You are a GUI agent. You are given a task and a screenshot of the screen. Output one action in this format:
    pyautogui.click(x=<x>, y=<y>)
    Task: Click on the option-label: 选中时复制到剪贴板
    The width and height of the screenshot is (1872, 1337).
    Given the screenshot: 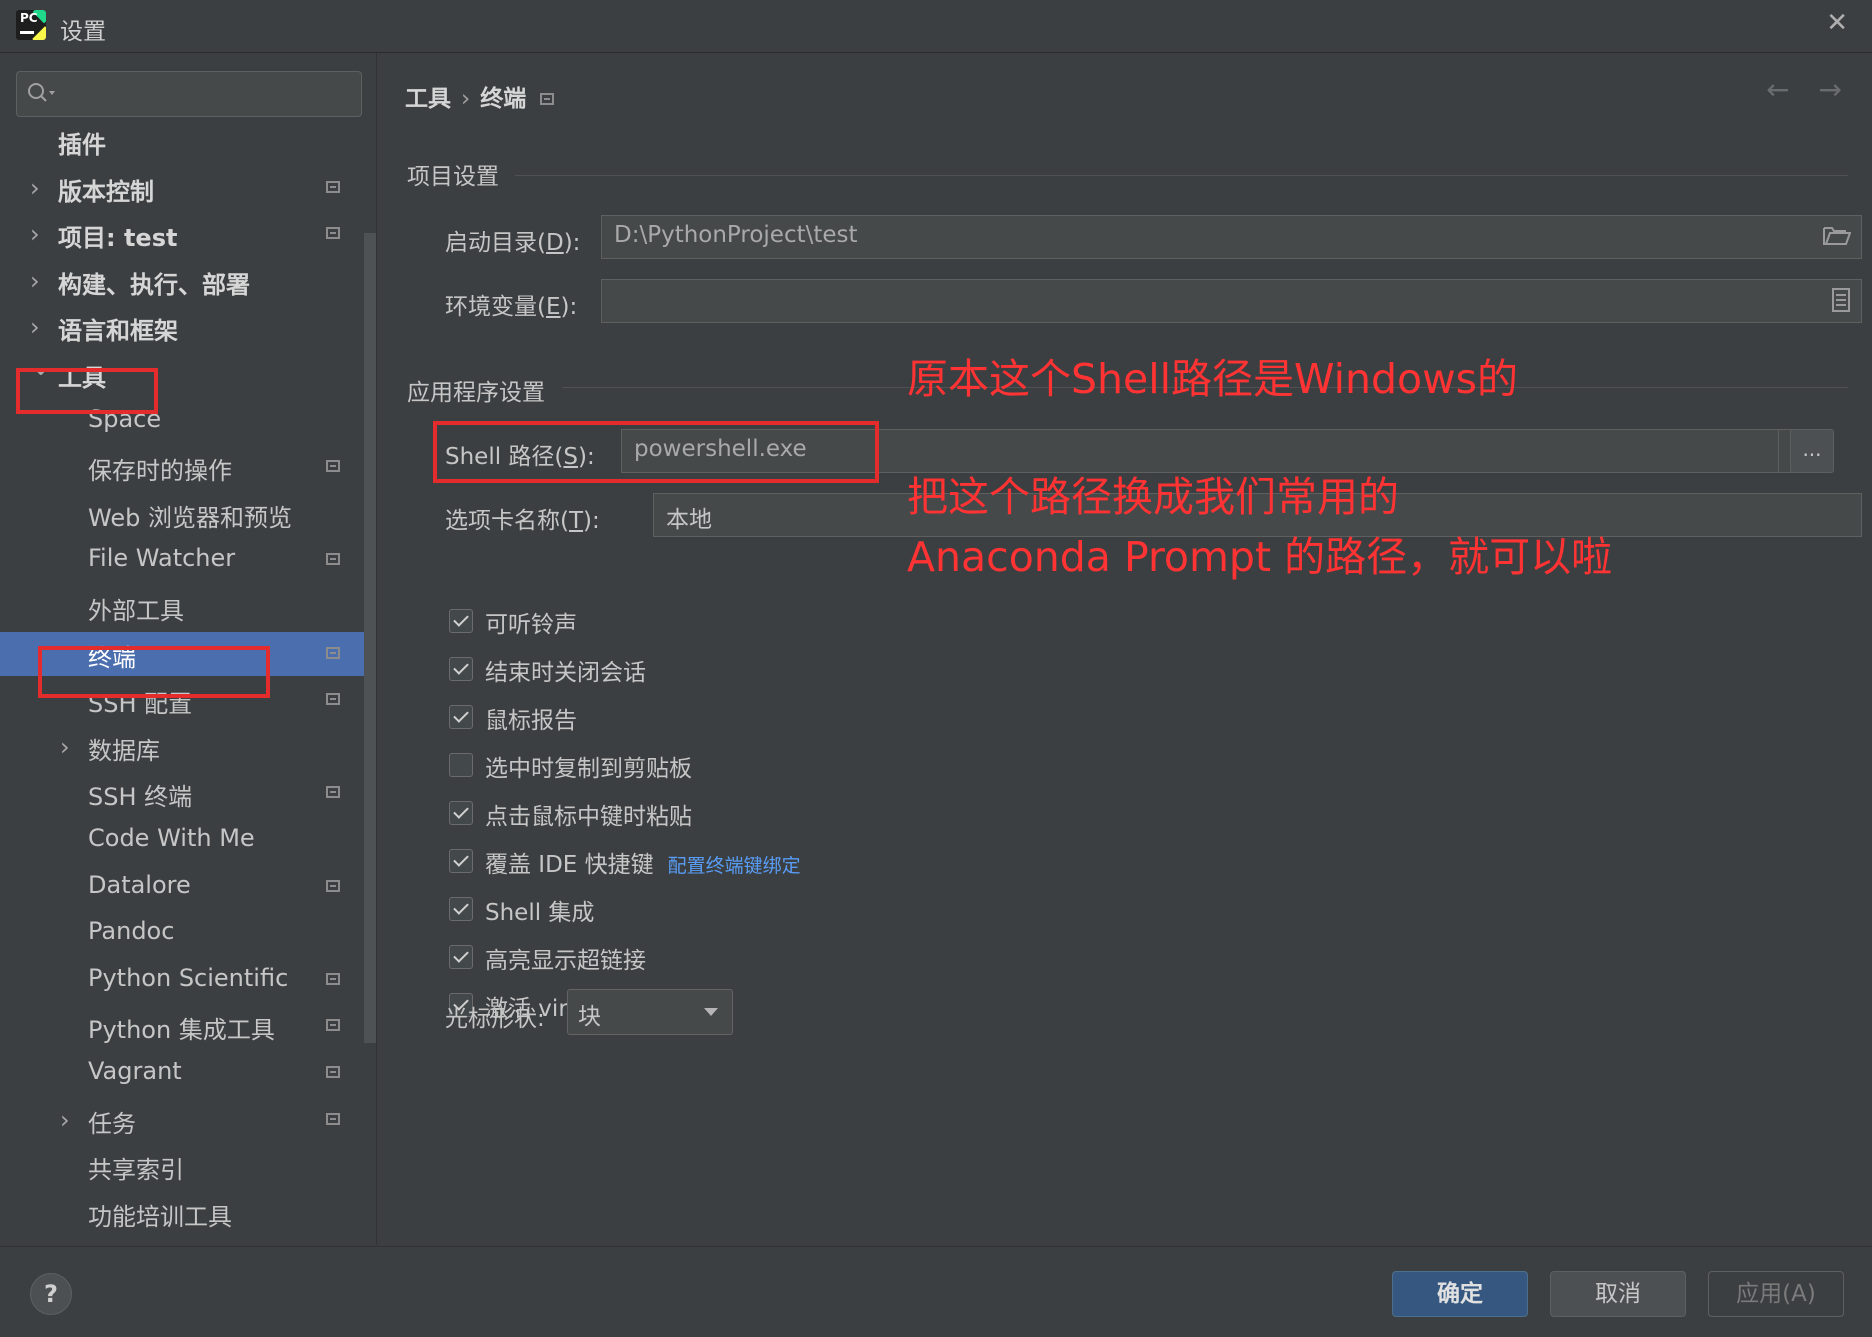 What is the action you would take?
    pyautogui.click(x=588, y=766)
    